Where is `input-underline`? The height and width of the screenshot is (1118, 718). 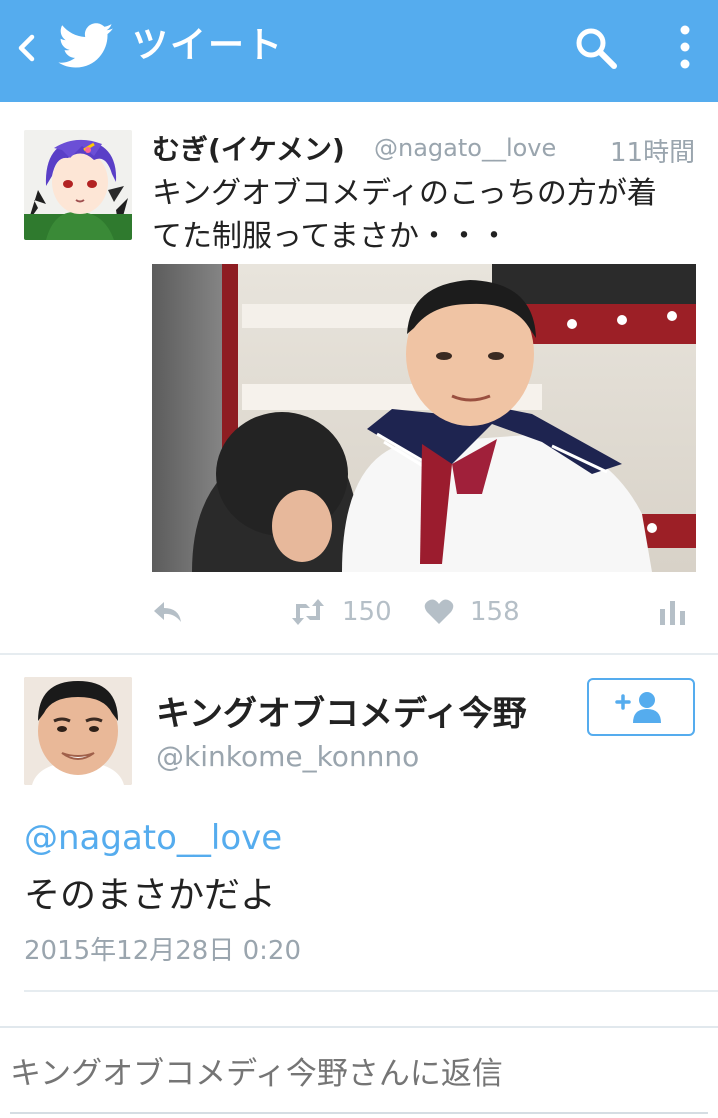
input-underline is located at coordinates (359, 1113).